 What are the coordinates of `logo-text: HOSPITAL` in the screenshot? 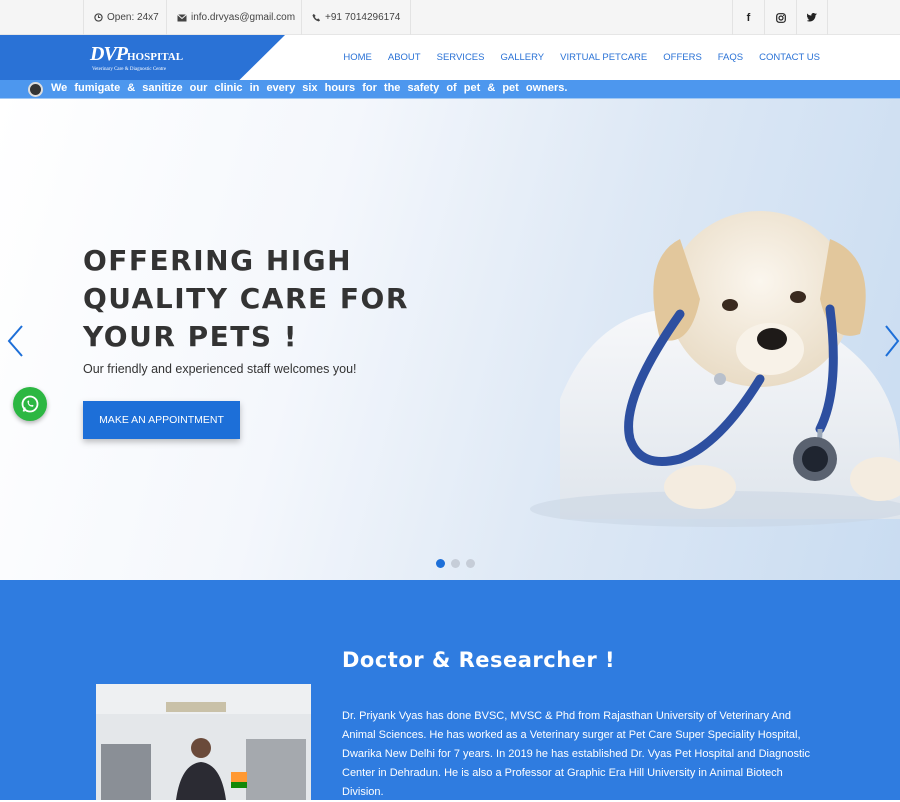 It's located at (155, 57).